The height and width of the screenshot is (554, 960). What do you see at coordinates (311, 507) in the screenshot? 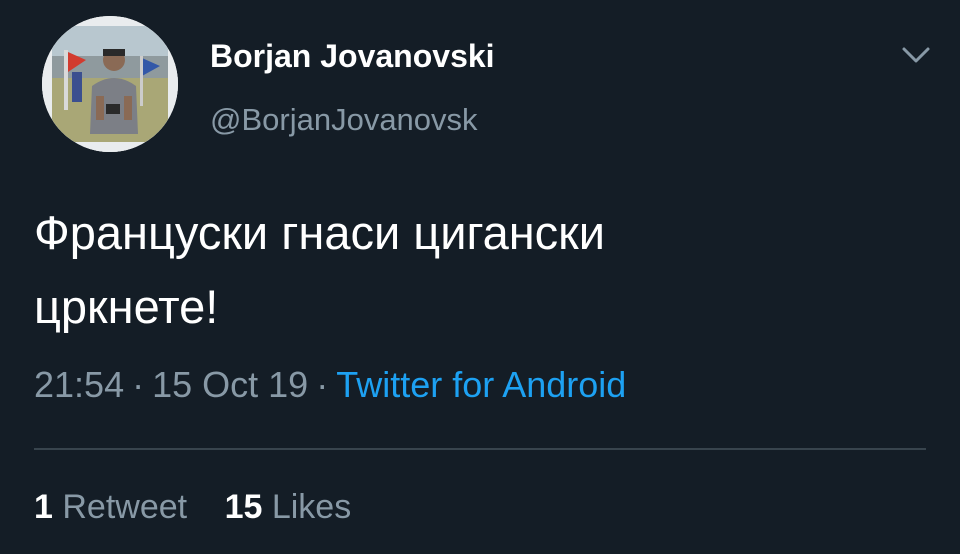
I see `likes-label: Likes` at bounding box center [311, 507].